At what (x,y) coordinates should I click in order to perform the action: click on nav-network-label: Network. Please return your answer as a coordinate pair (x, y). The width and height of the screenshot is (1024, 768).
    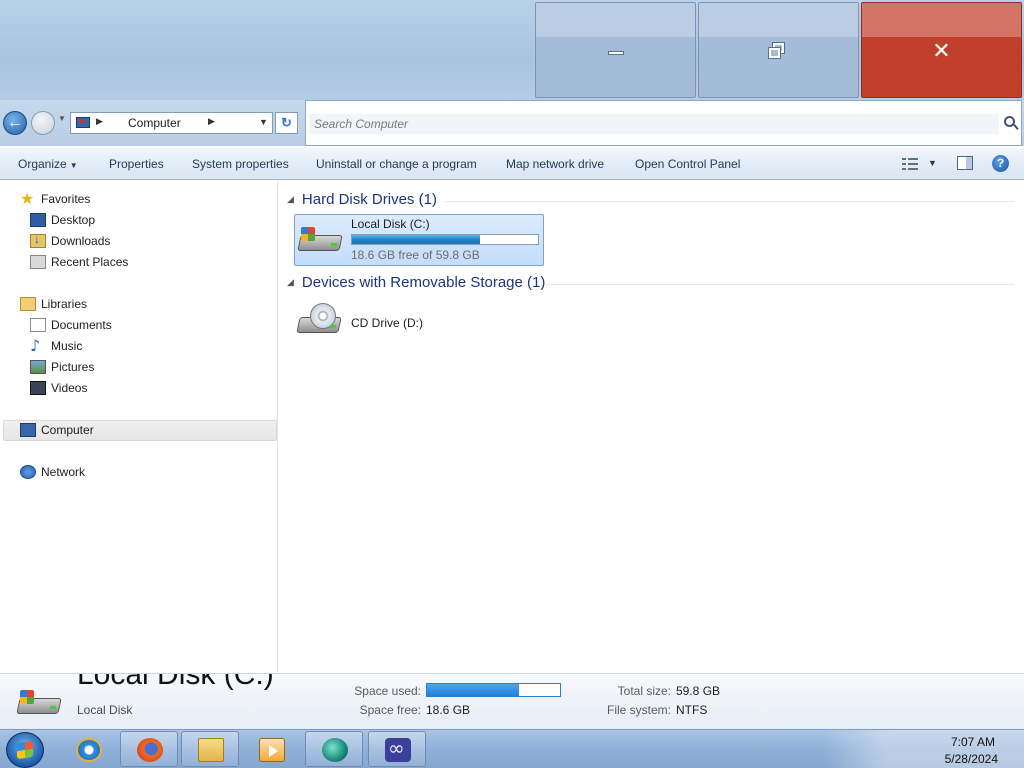
    Looking at the image, I should click on (63, 472).